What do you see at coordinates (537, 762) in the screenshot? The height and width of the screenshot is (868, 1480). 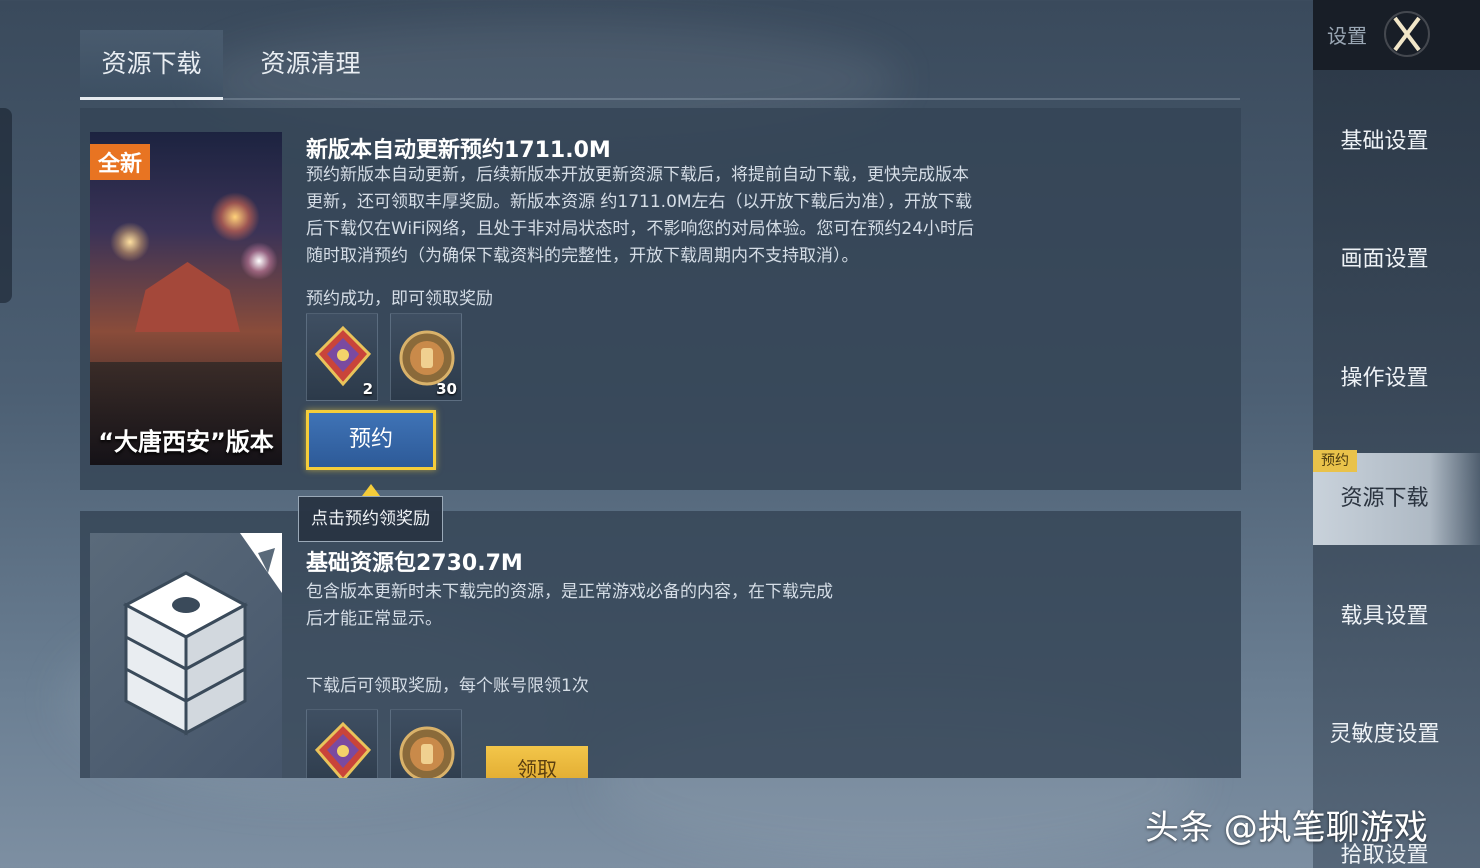 I see `claim-button: 领取` at bounding box center [537, 762].